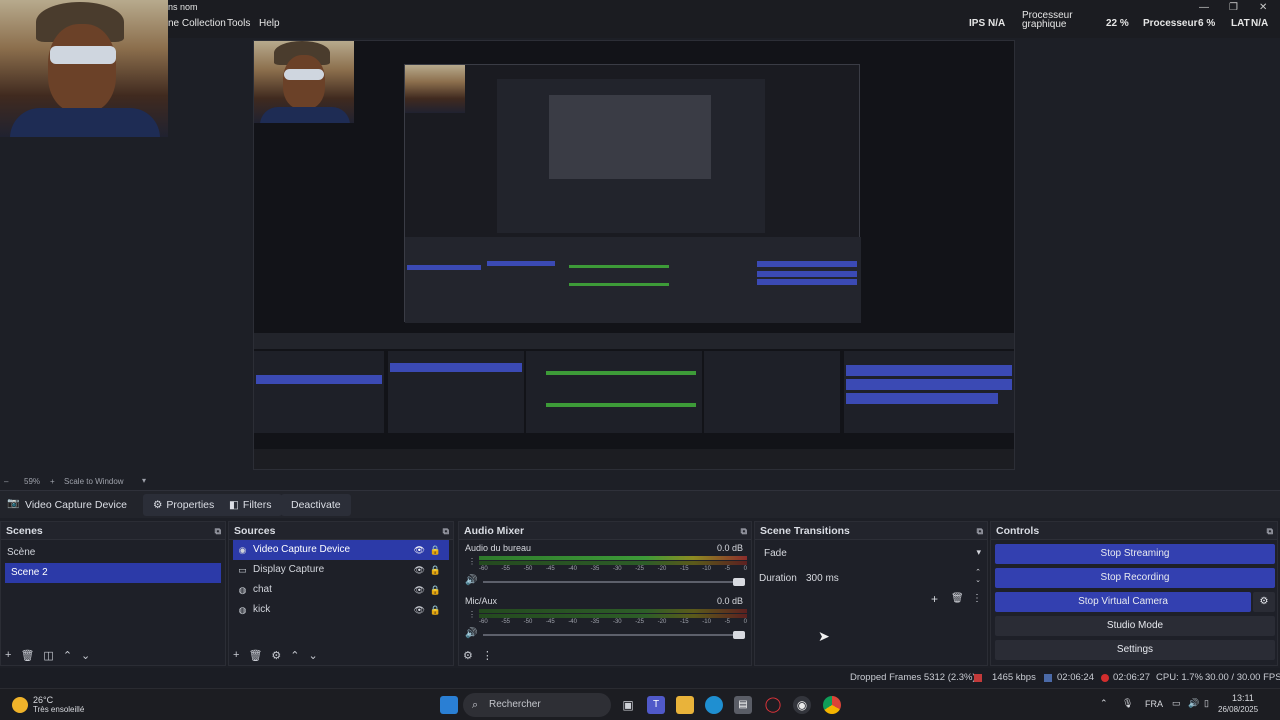 Image resolution: width=1280 pixels, height=720 pixels. What do you see at coordinates (58, 709) in the screenshot?
I see `weather-desc: Très ensoleillé` at bounding box center [58, 709].